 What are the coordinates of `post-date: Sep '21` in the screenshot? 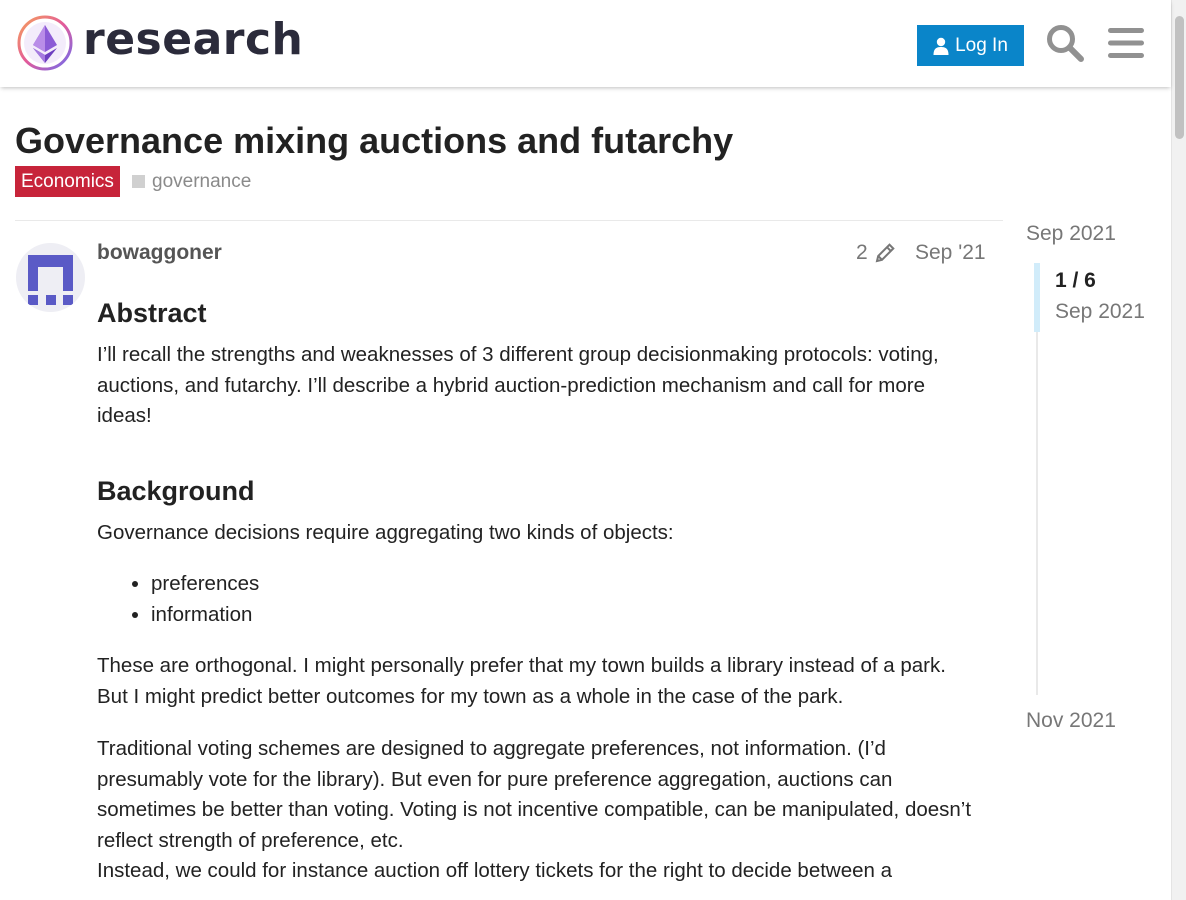 It's located at (950, 253).